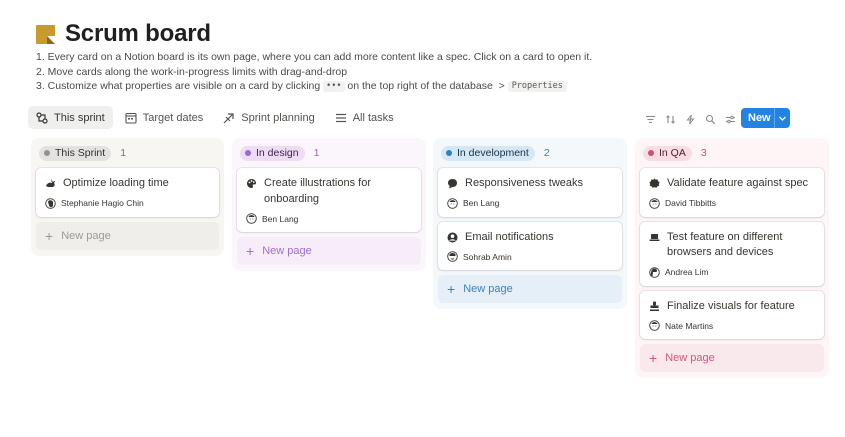  Describe the element at coordinates (687, 272) in the screenshot. I see `person-name: Andrea Lim` at that location.